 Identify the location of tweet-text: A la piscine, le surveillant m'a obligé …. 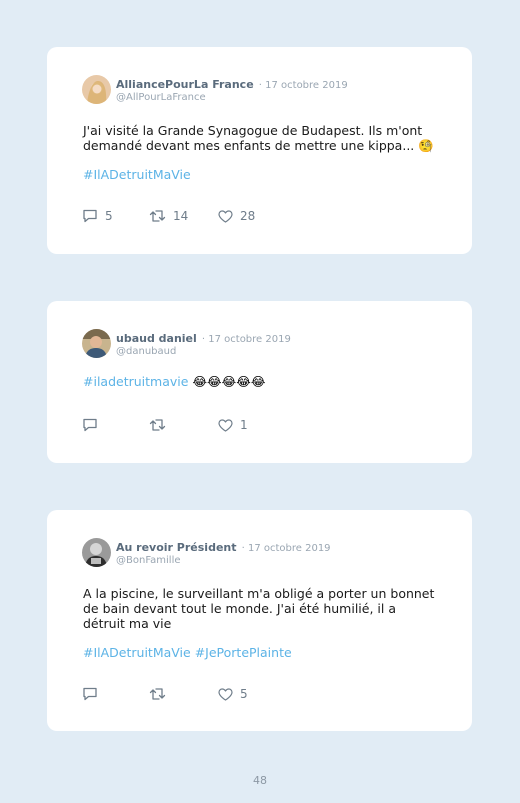
(259, 608).